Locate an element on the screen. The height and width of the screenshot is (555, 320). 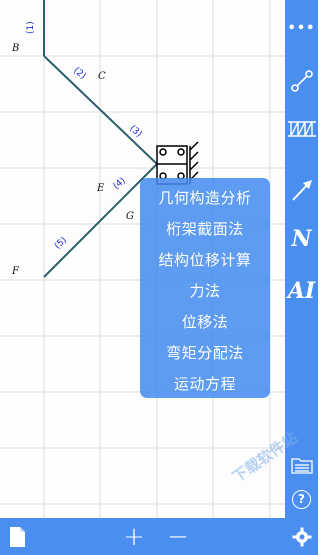
menu-item-force-method: 力法 is located at coordinates (205, 291).